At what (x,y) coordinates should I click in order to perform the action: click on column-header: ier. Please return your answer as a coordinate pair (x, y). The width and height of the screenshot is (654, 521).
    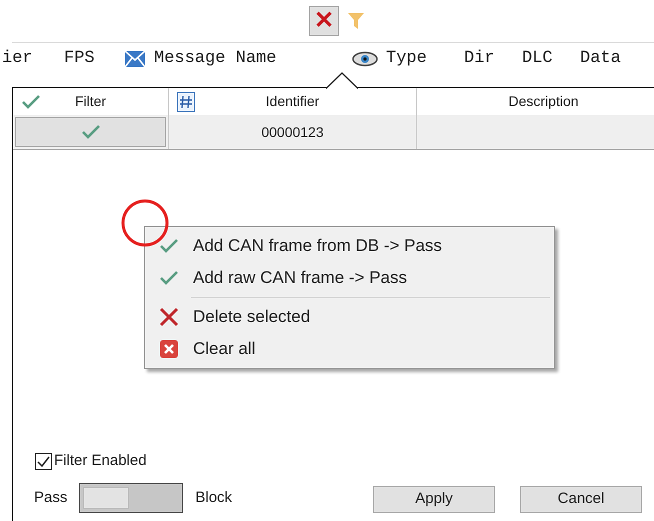
    Looking at the image, I should click on (17, 59).